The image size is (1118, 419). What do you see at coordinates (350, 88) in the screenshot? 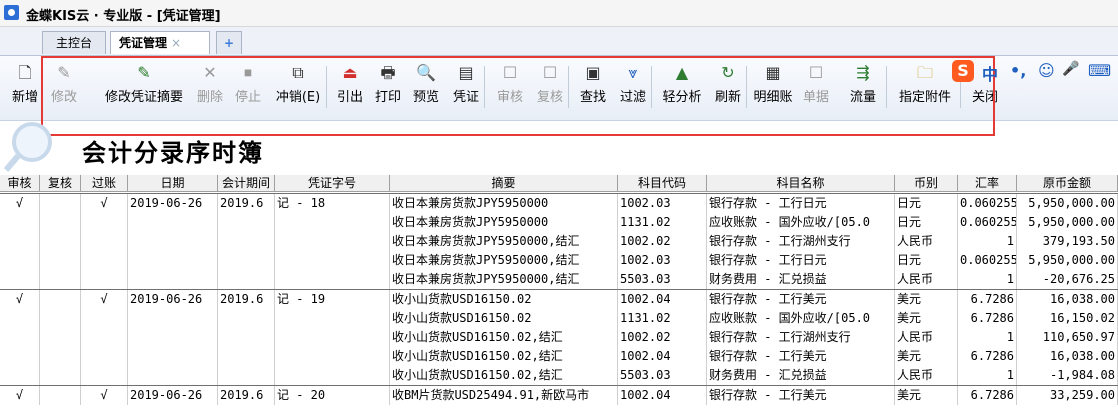
I see `toolbar-button-7: ⏏ 引出` at bounding box center [350, 88].